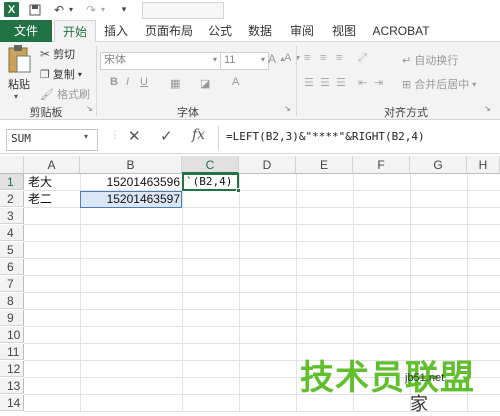 The image size is (500, 416). What do you see at coordinates (160, 61) in the screenshot?
I see `font-name-box: 宋体 ▾` at bounding box center [160, 61].